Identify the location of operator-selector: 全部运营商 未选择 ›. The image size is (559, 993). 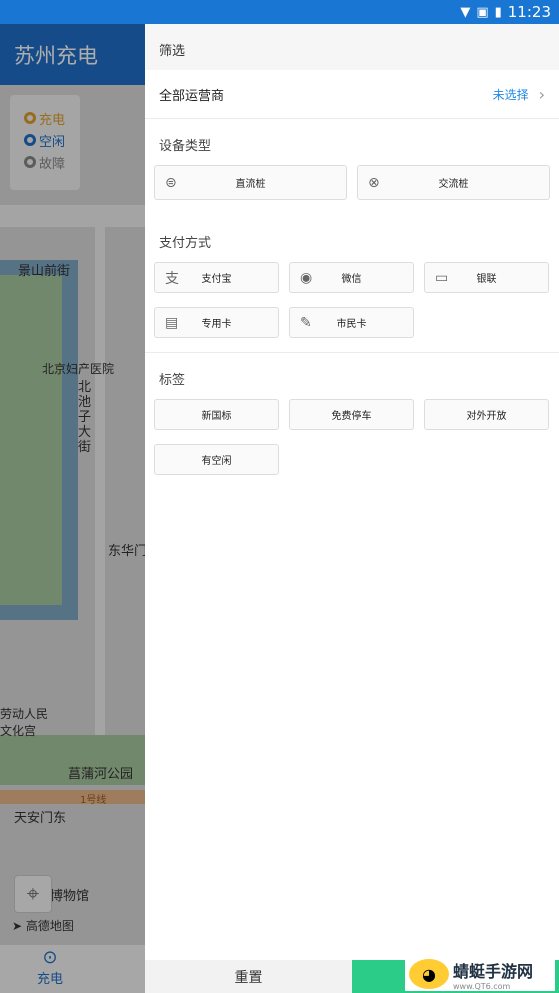
(352, 94).